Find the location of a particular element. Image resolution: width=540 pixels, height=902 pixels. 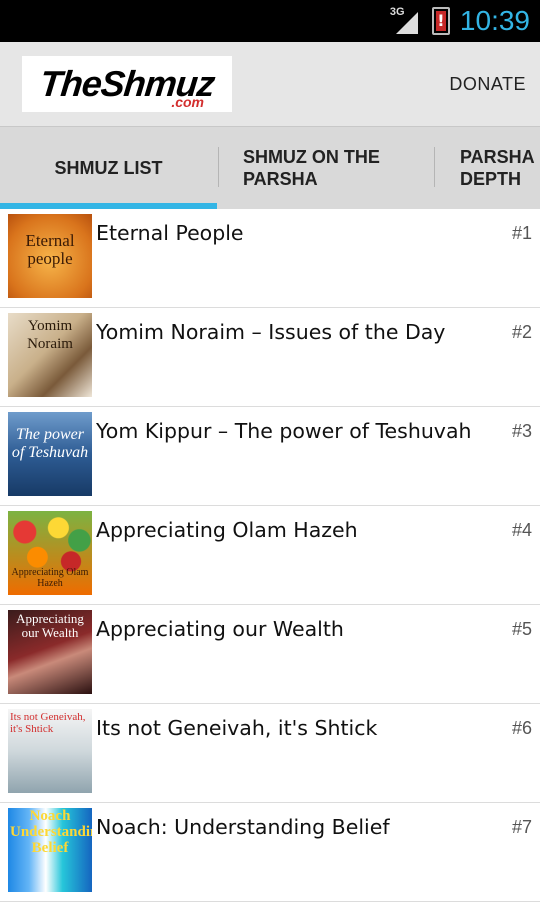

item-number: #3 is located at coordinates (521, 431).